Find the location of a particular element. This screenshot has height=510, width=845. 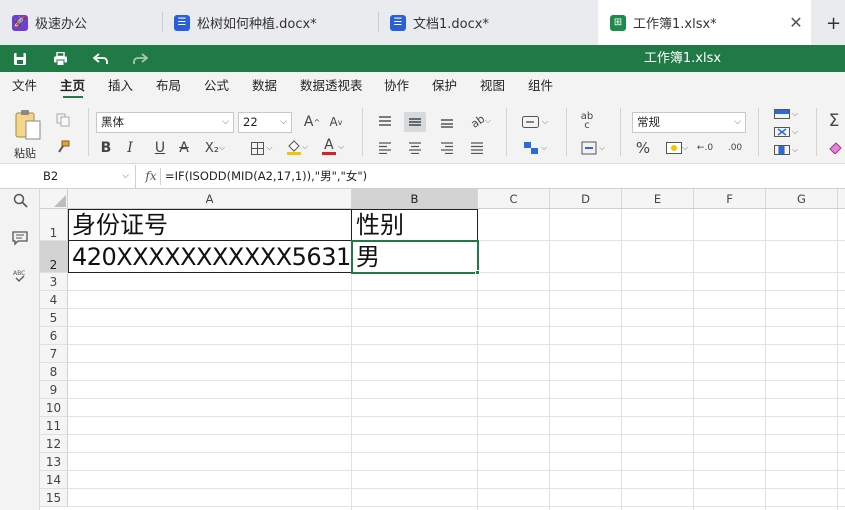

align-center-icon is located at coordinates (415, 148).